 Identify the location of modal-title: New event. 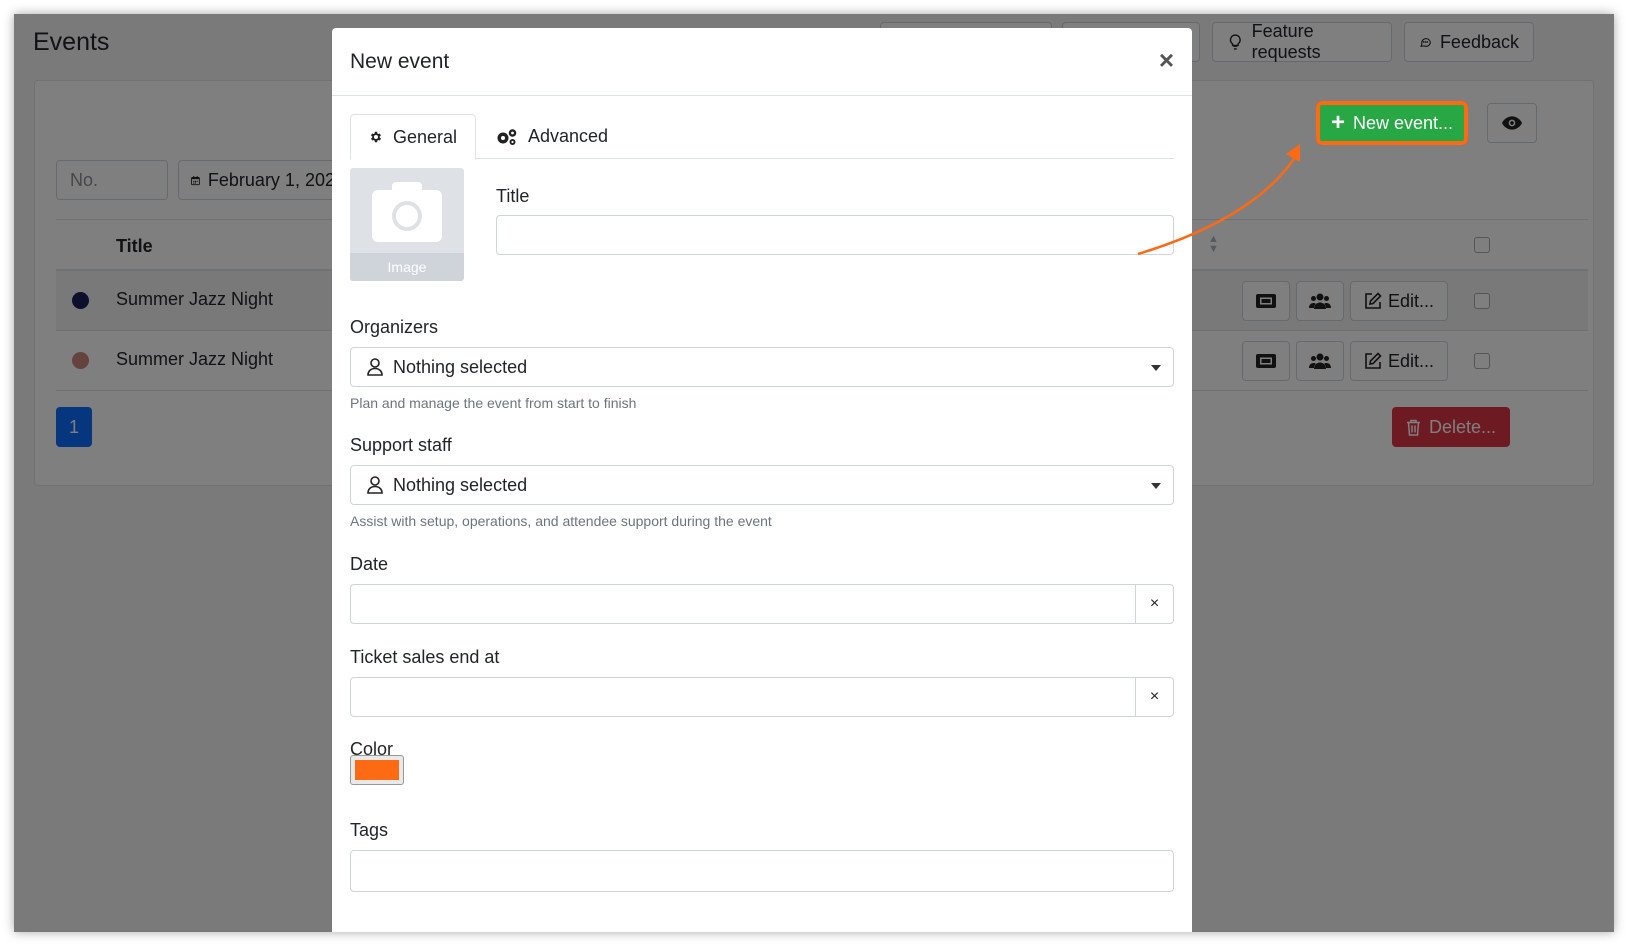
(400, 61).